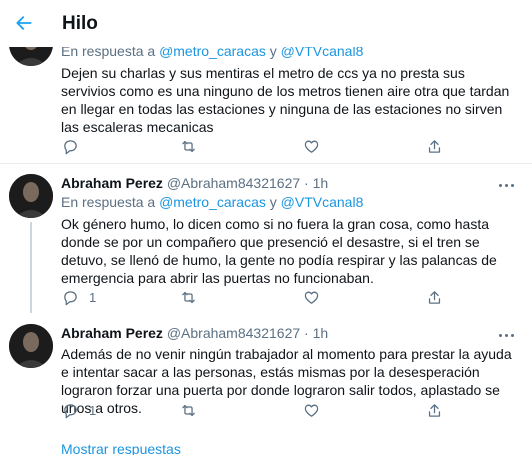 The image size is (532, 455). I want to click on back-button, so click(24, 23).